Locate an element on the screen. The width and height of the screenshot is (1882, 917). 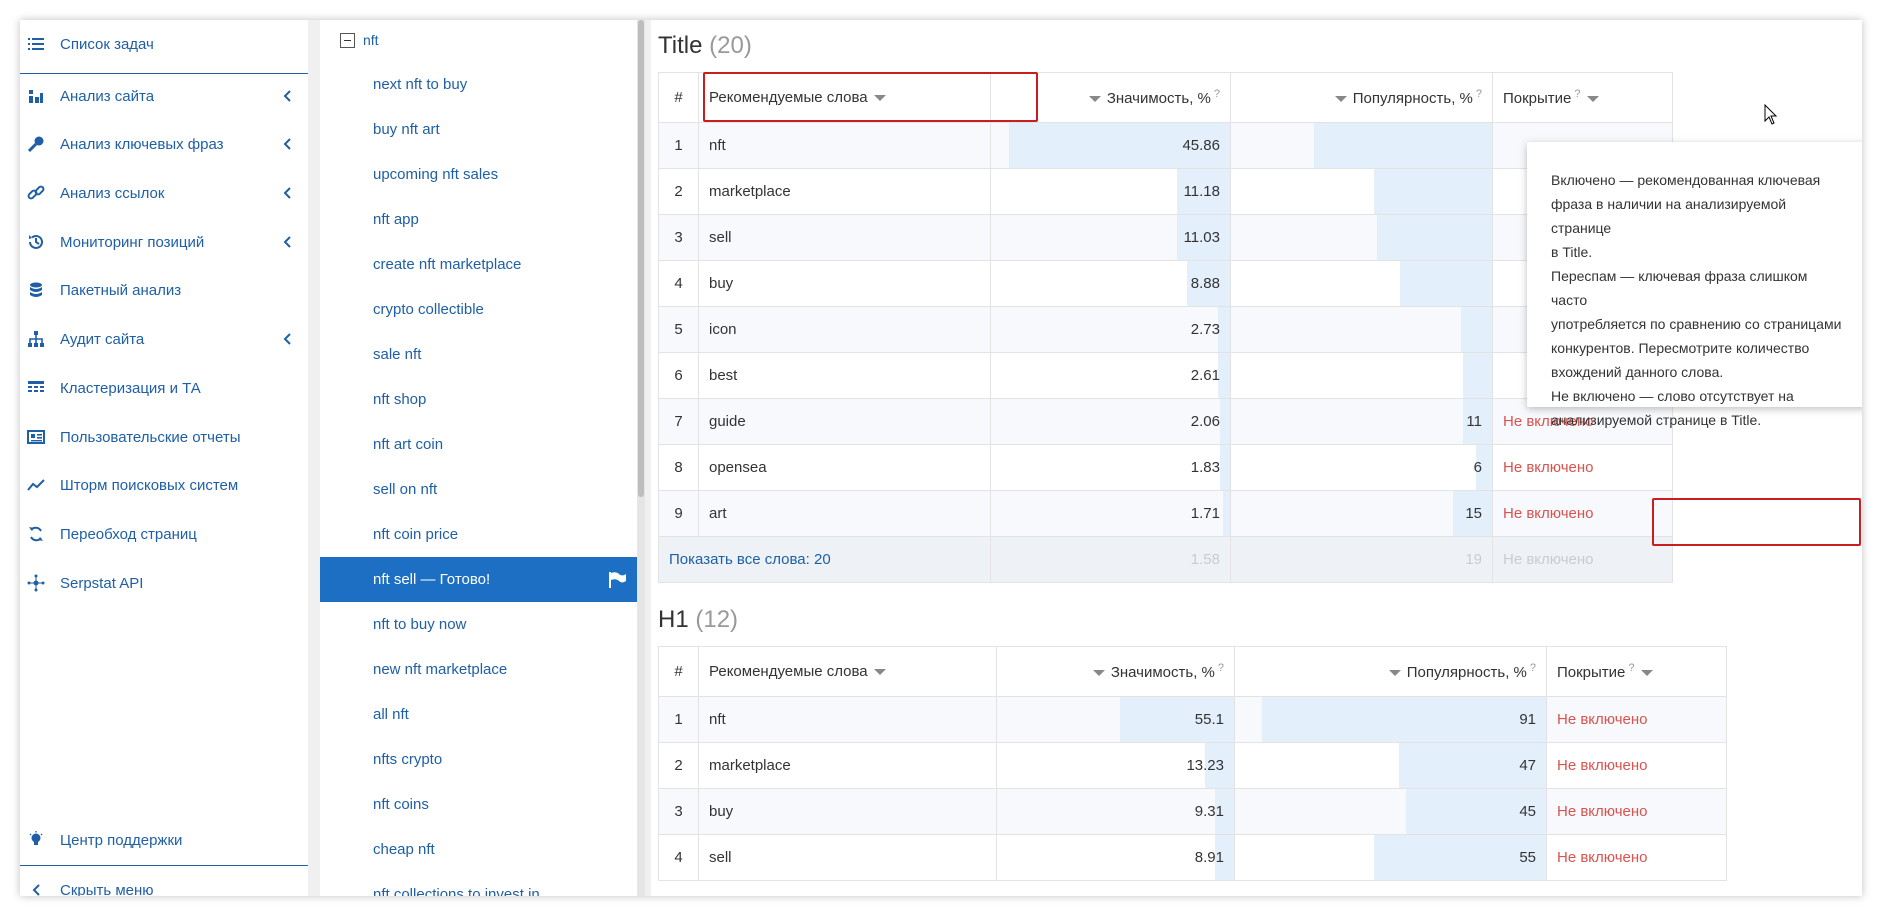
column-header-significance: Значимость, %? is located at coordinates (1115, 671).